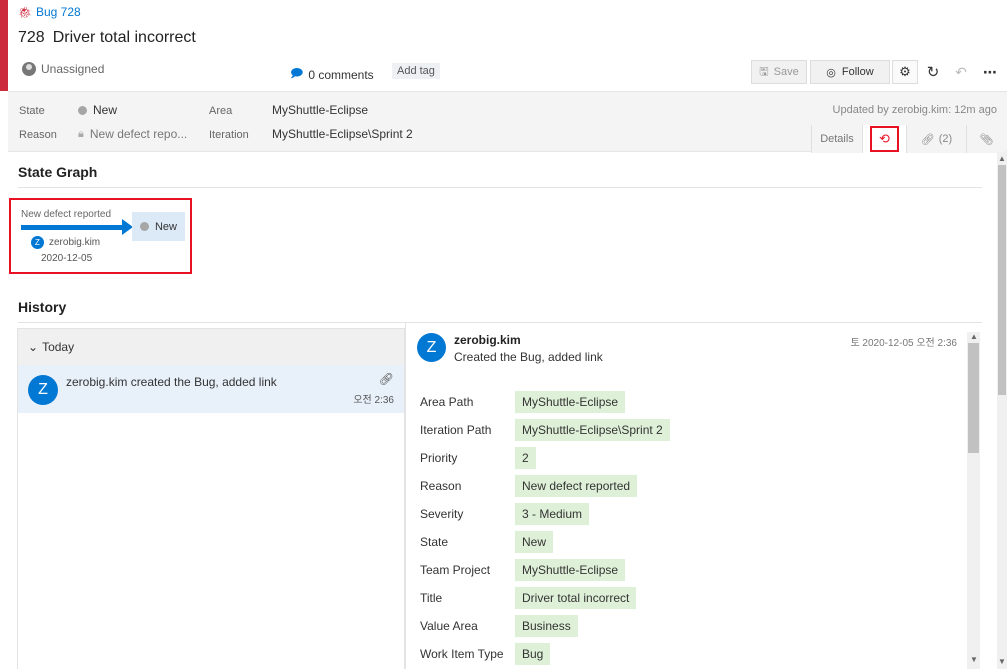 The width and height of the screenshot is (1007, 669). What do you see at coordinates (973, 398) in the screenshot?
I see `history-detail-scroll-thumb` at bounding box center [973, 398].